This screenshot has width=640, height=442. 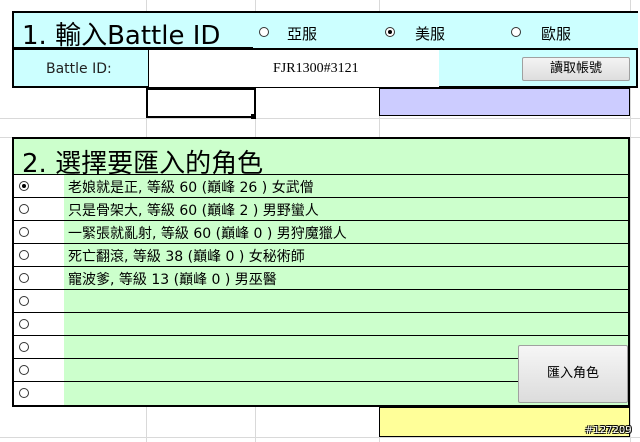 What do you see at coordinates (576, 69) in the screenshot?
I see `read-account-button: 讀取帳號` at bounding box center [576, 69].